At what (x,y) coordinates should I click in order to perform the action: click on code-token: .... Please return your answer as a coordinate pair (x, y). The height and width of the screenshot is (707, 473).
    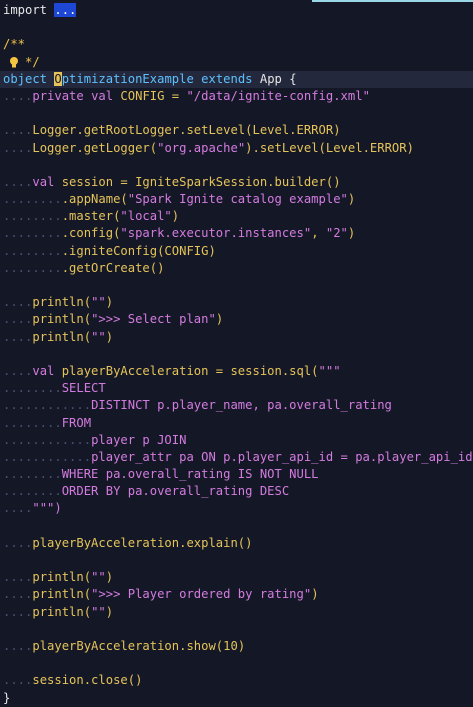
    Looking at the image, I should click on (65, 10).